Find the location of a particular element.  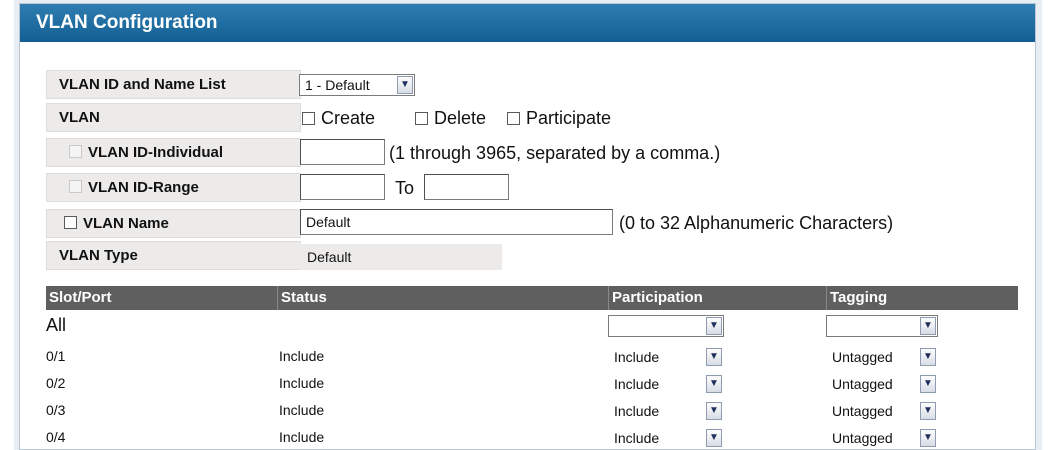

vlan-id-name-list-select: 1 - Default ▼ is located at coordinates (357, 85).